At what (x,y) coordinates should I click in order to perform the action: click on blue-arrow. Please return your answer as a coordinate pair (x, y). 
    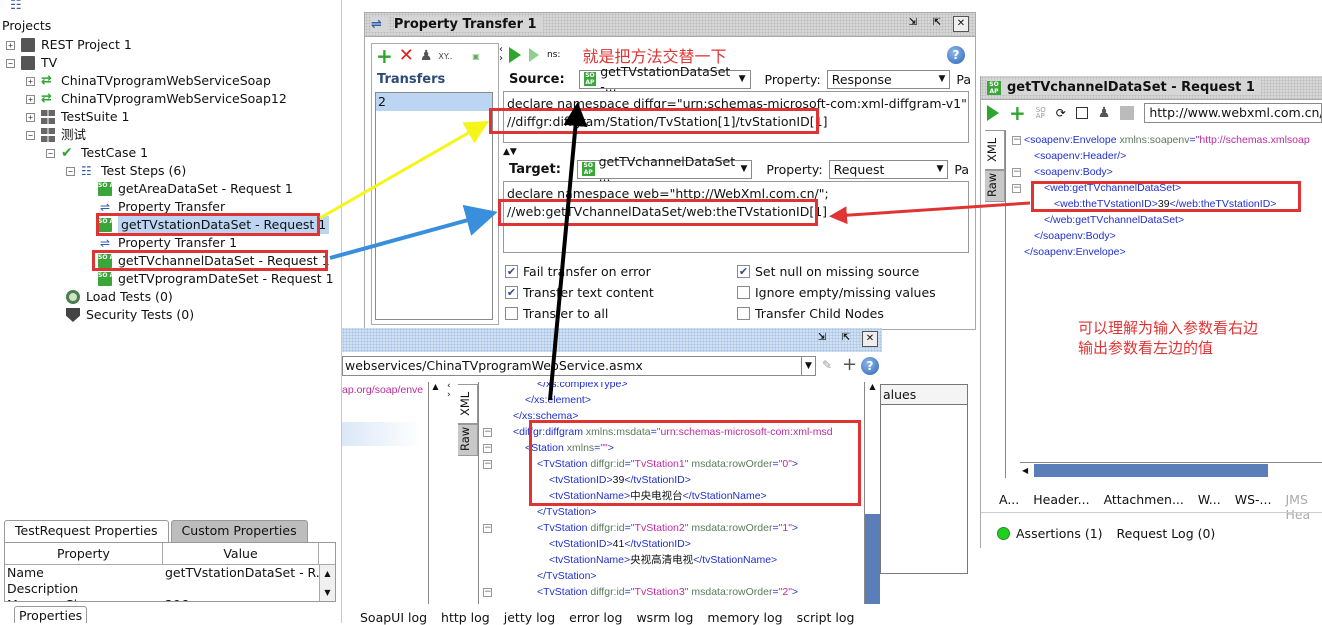
    Looking at the image, I should click on (413, 232).